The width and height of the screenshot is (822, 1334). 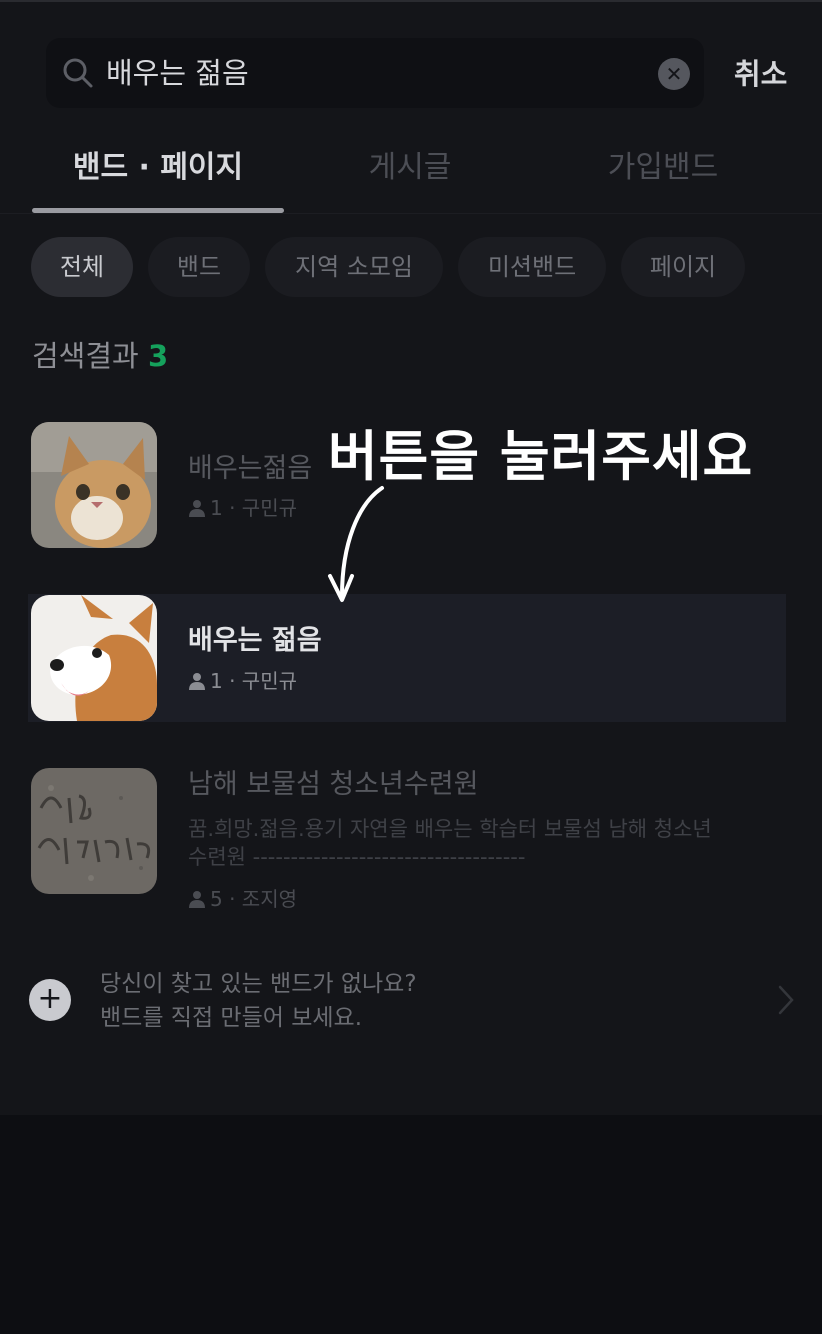 What do you see at coordinates (683, 267) in the screenshot?
I see `filter-chip-page: 페이지` at bounding box center [683, 267].